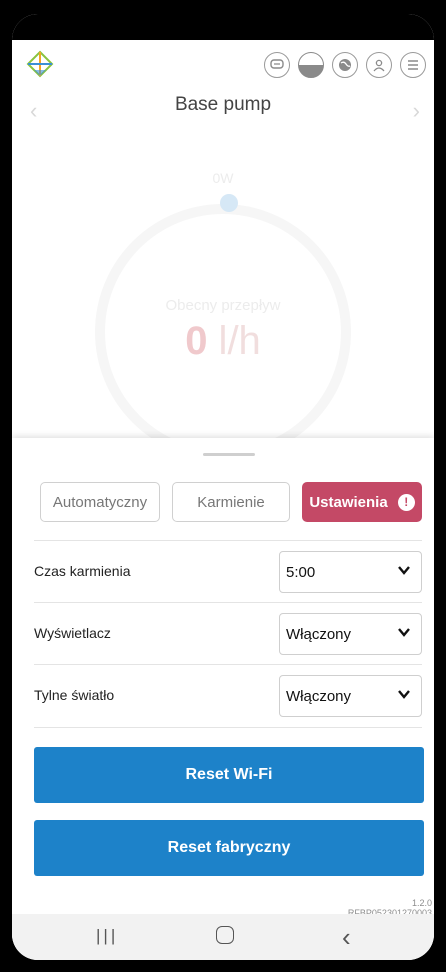  I want to click on setting-row-display: Wyświetlacz Włączony, so click(228, 633).